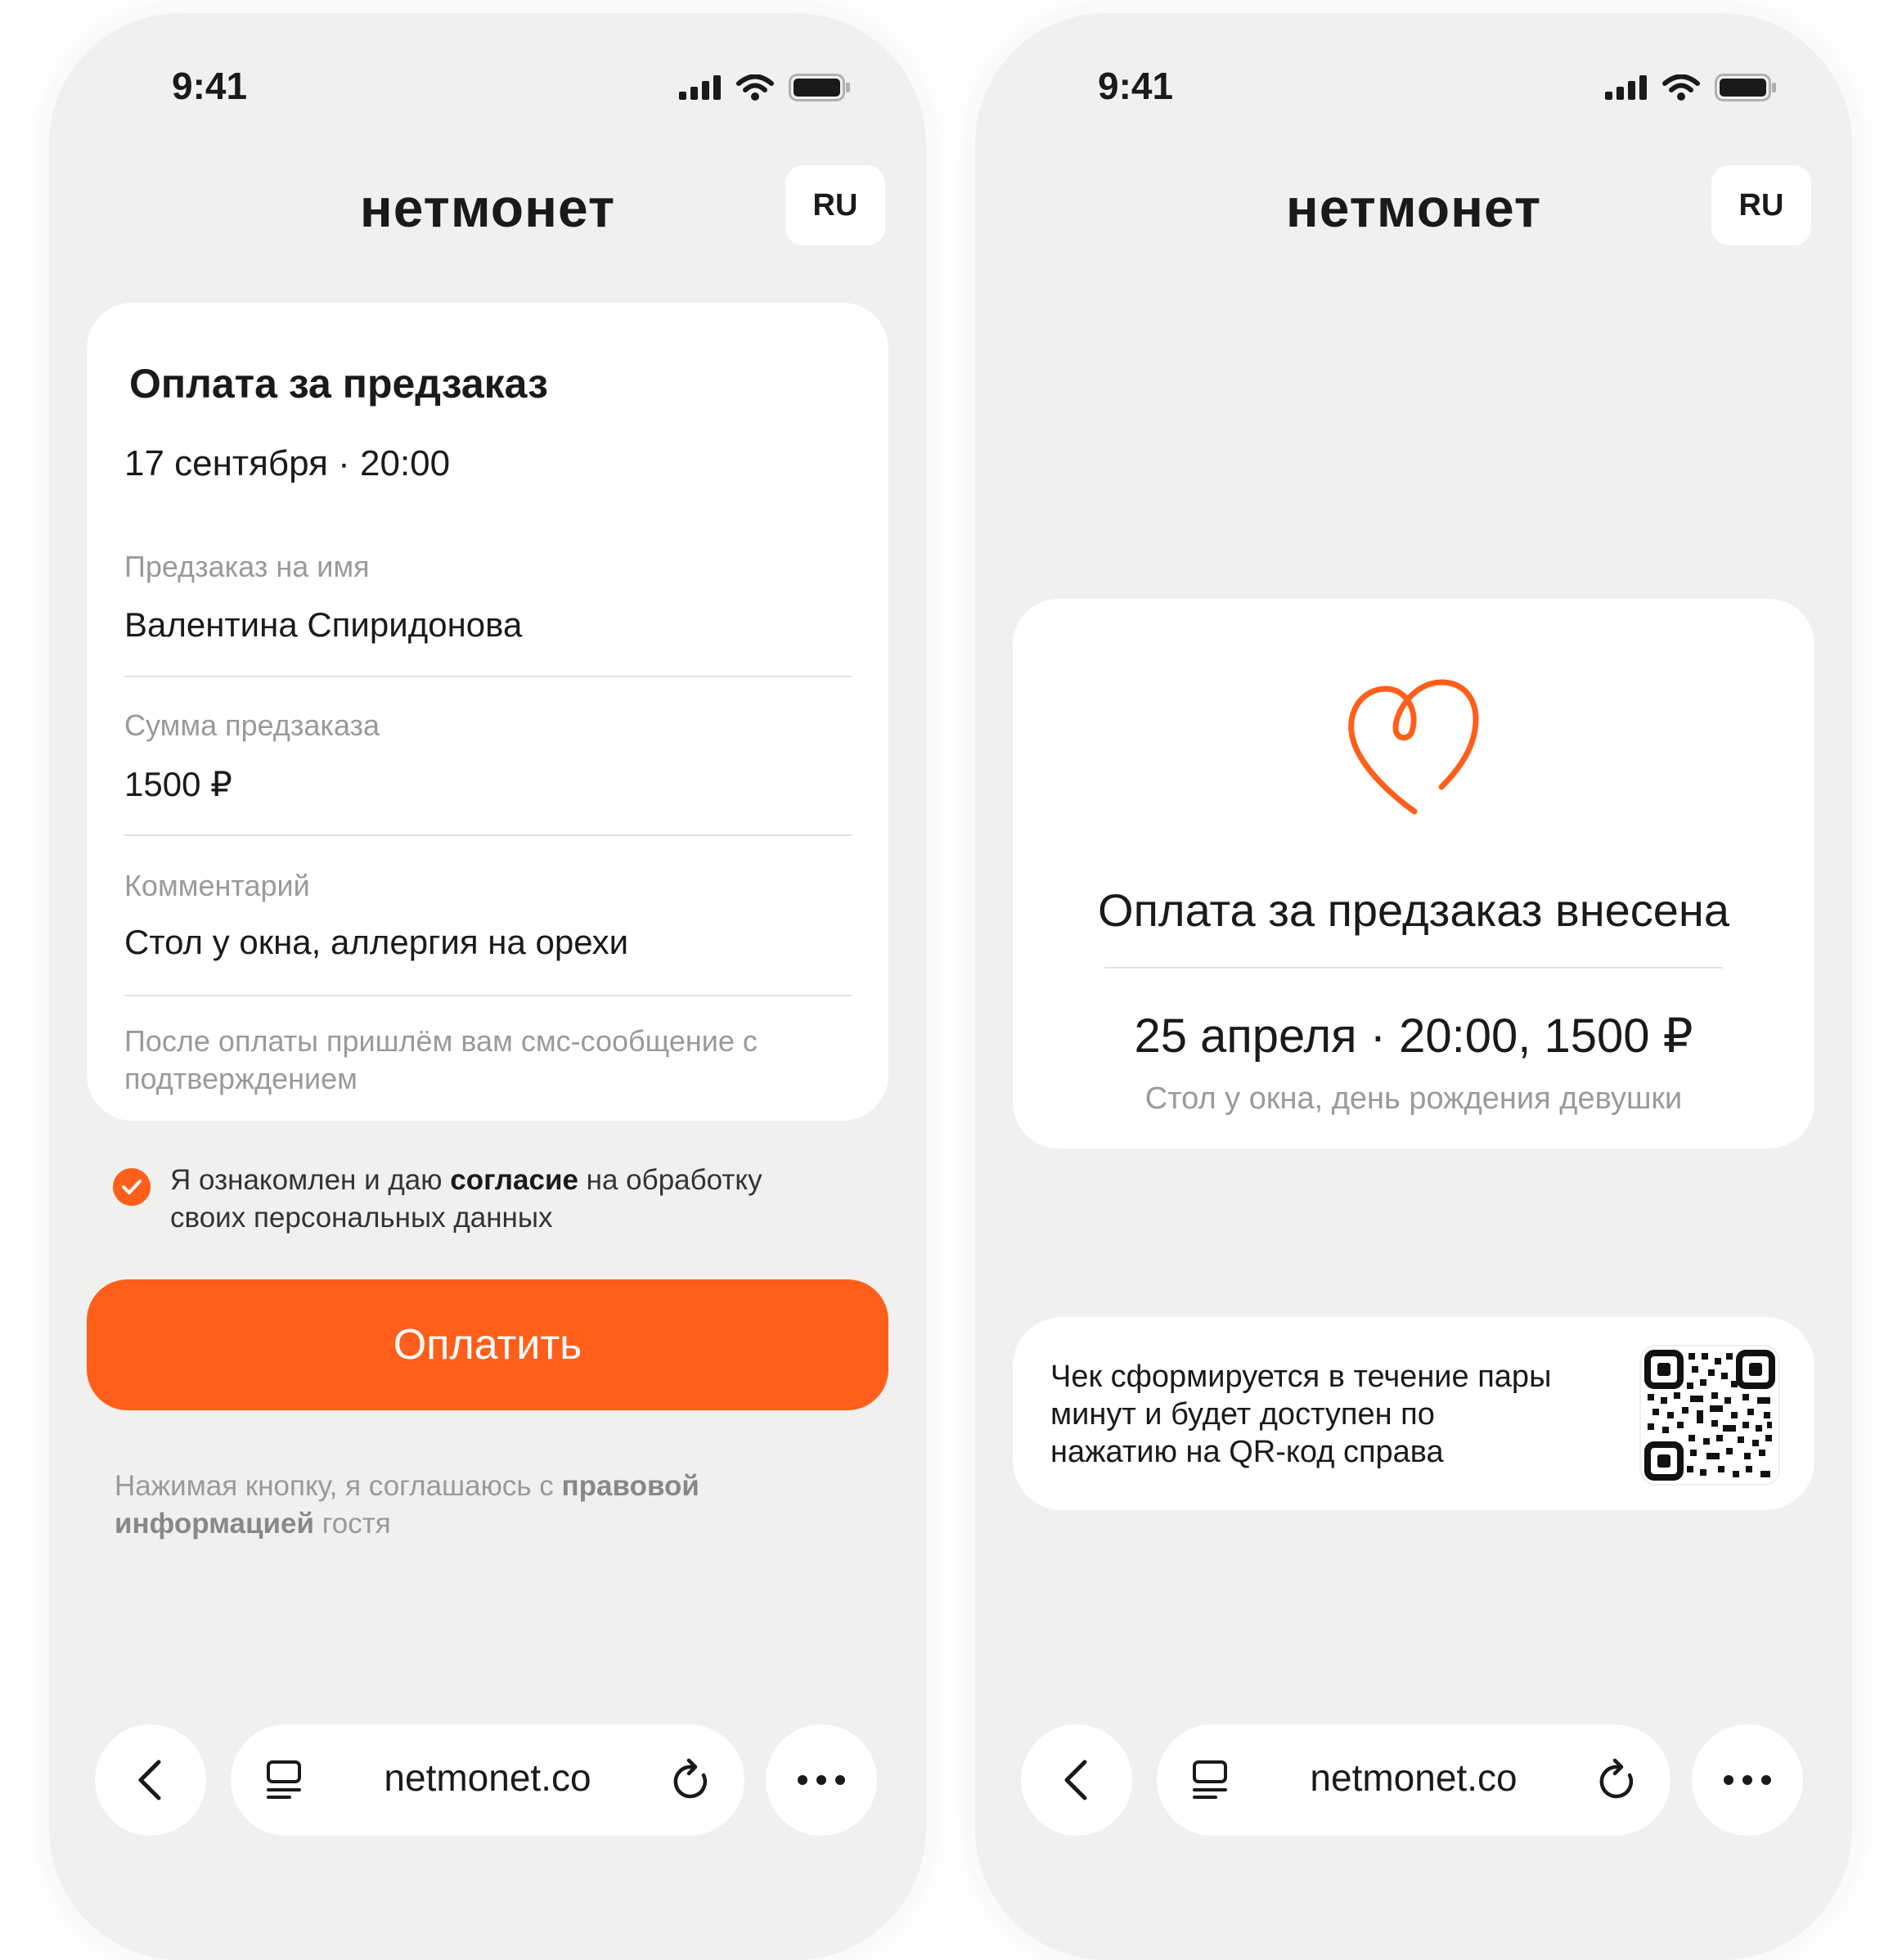  Describe the element at coordinates (338, 384) in the screenshot. I see `payment-title: Оплата за предзаказ` at that location.